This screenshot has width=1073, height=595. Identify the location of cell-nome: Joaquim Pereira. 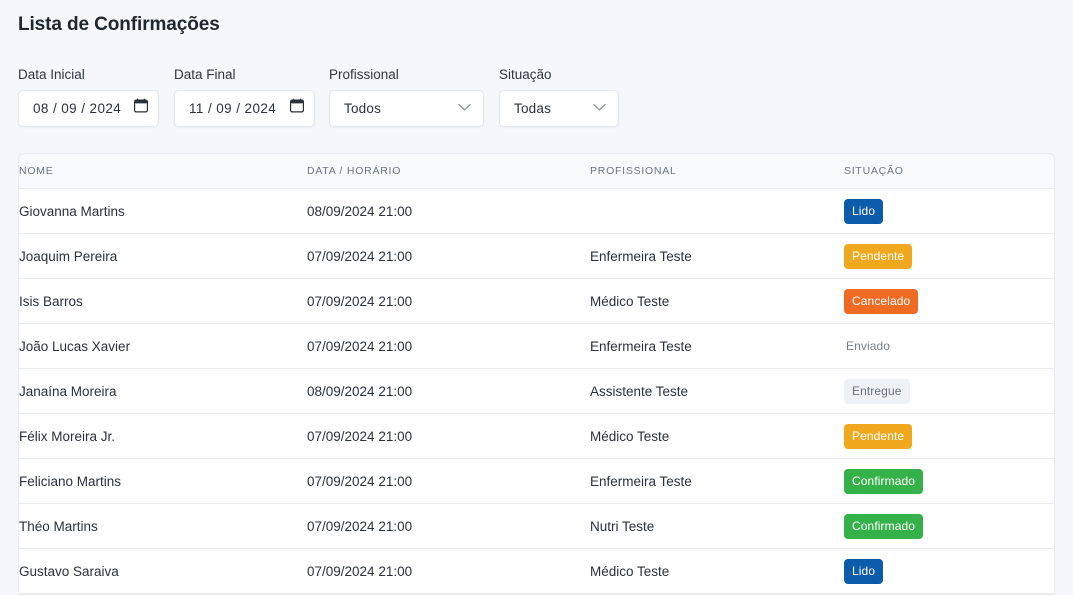
(163, 256).